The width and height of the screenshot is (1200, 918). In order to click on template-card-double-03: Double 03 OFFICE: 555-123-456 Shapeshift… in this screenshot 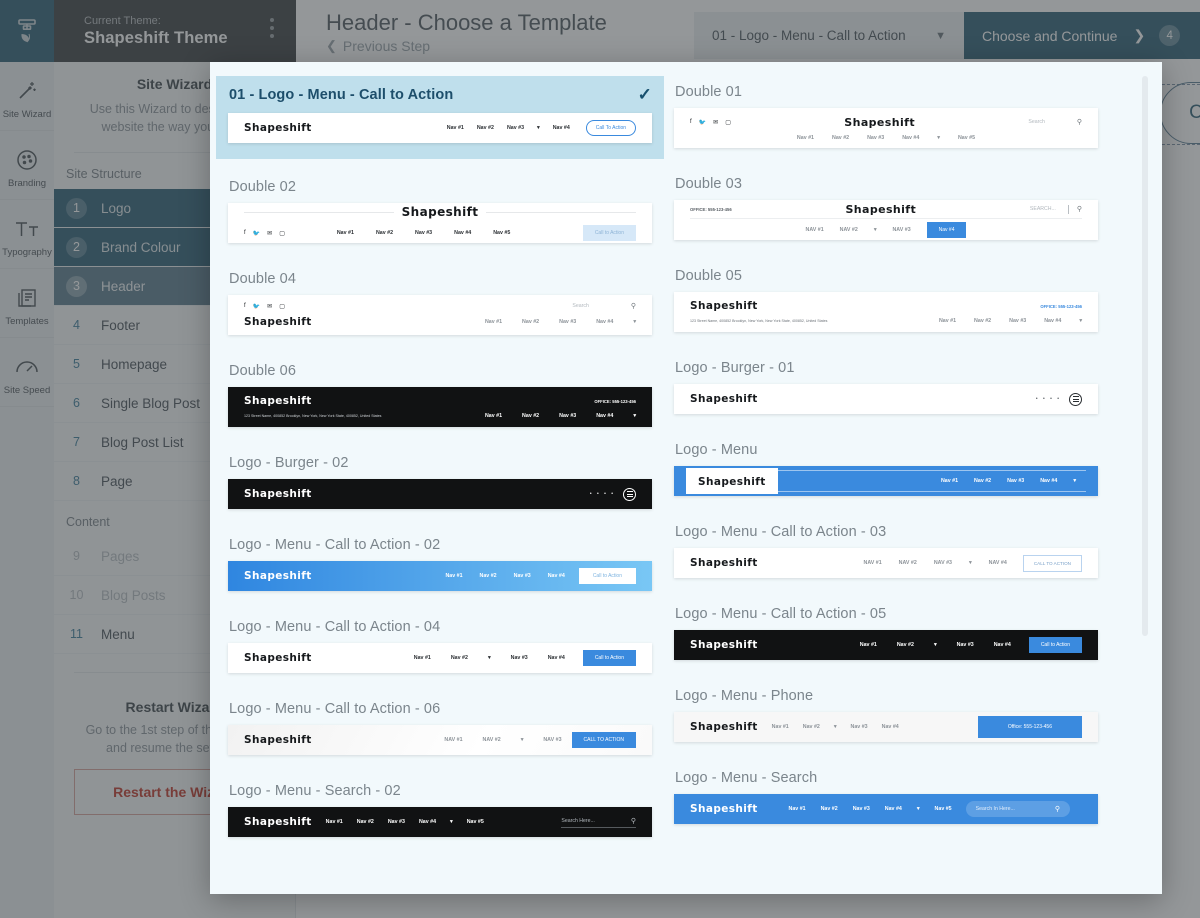, I will do `click(886, 208)`.